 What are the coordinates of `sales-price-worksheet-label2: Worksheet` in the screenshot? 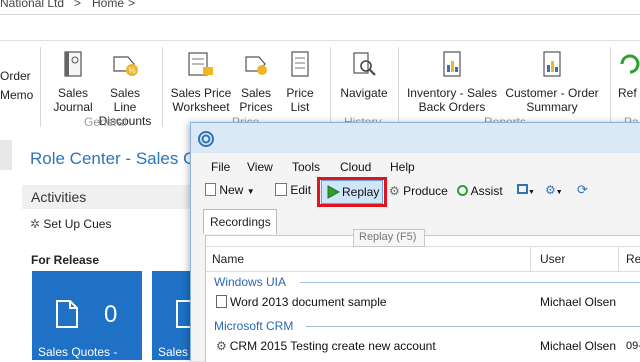 It's located at (201, 107).